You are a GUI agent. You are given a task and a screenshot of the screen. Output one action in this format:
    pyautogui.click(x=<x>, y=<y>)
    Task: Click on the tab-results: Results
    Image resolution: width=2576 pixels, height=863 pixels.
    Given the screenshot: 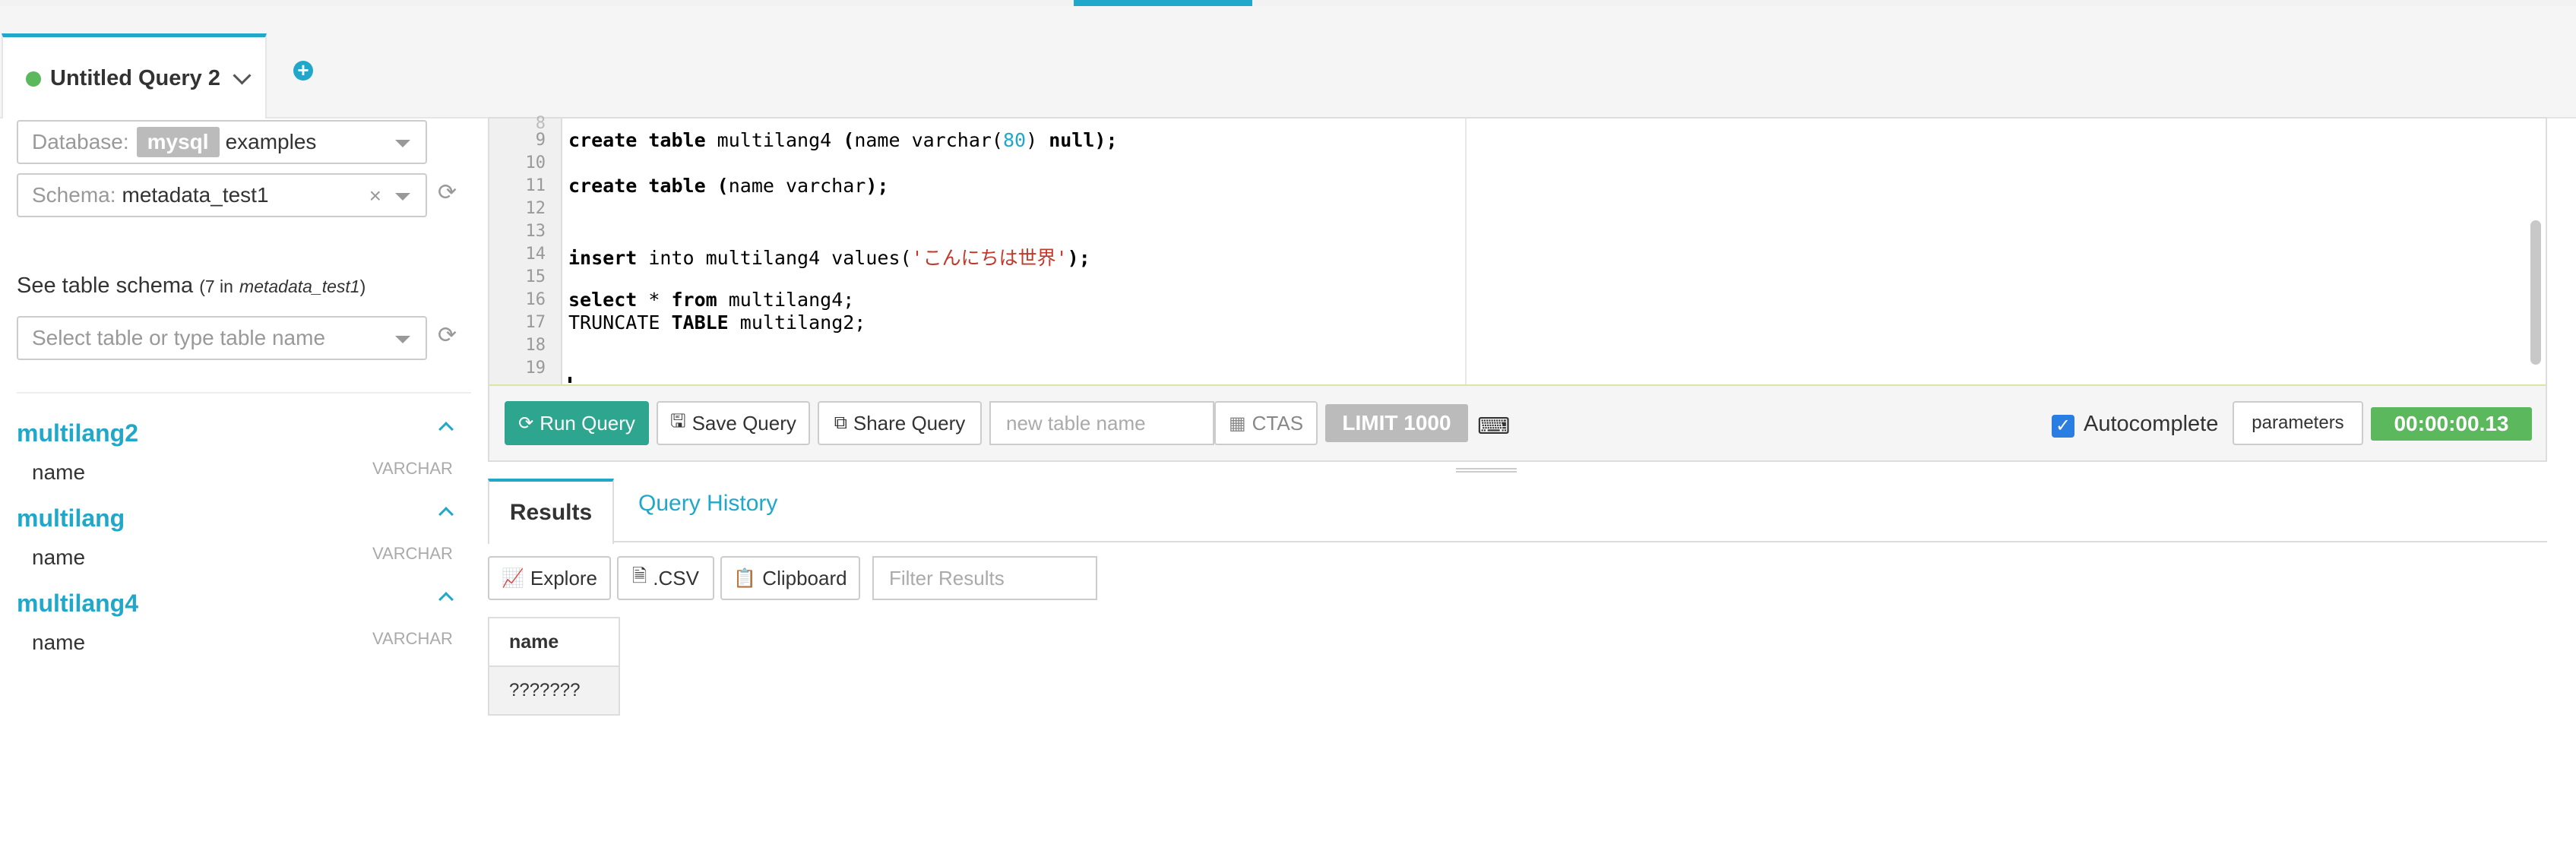 What is the action you would take?
    pyautogui.click(x=551, y=511)
    